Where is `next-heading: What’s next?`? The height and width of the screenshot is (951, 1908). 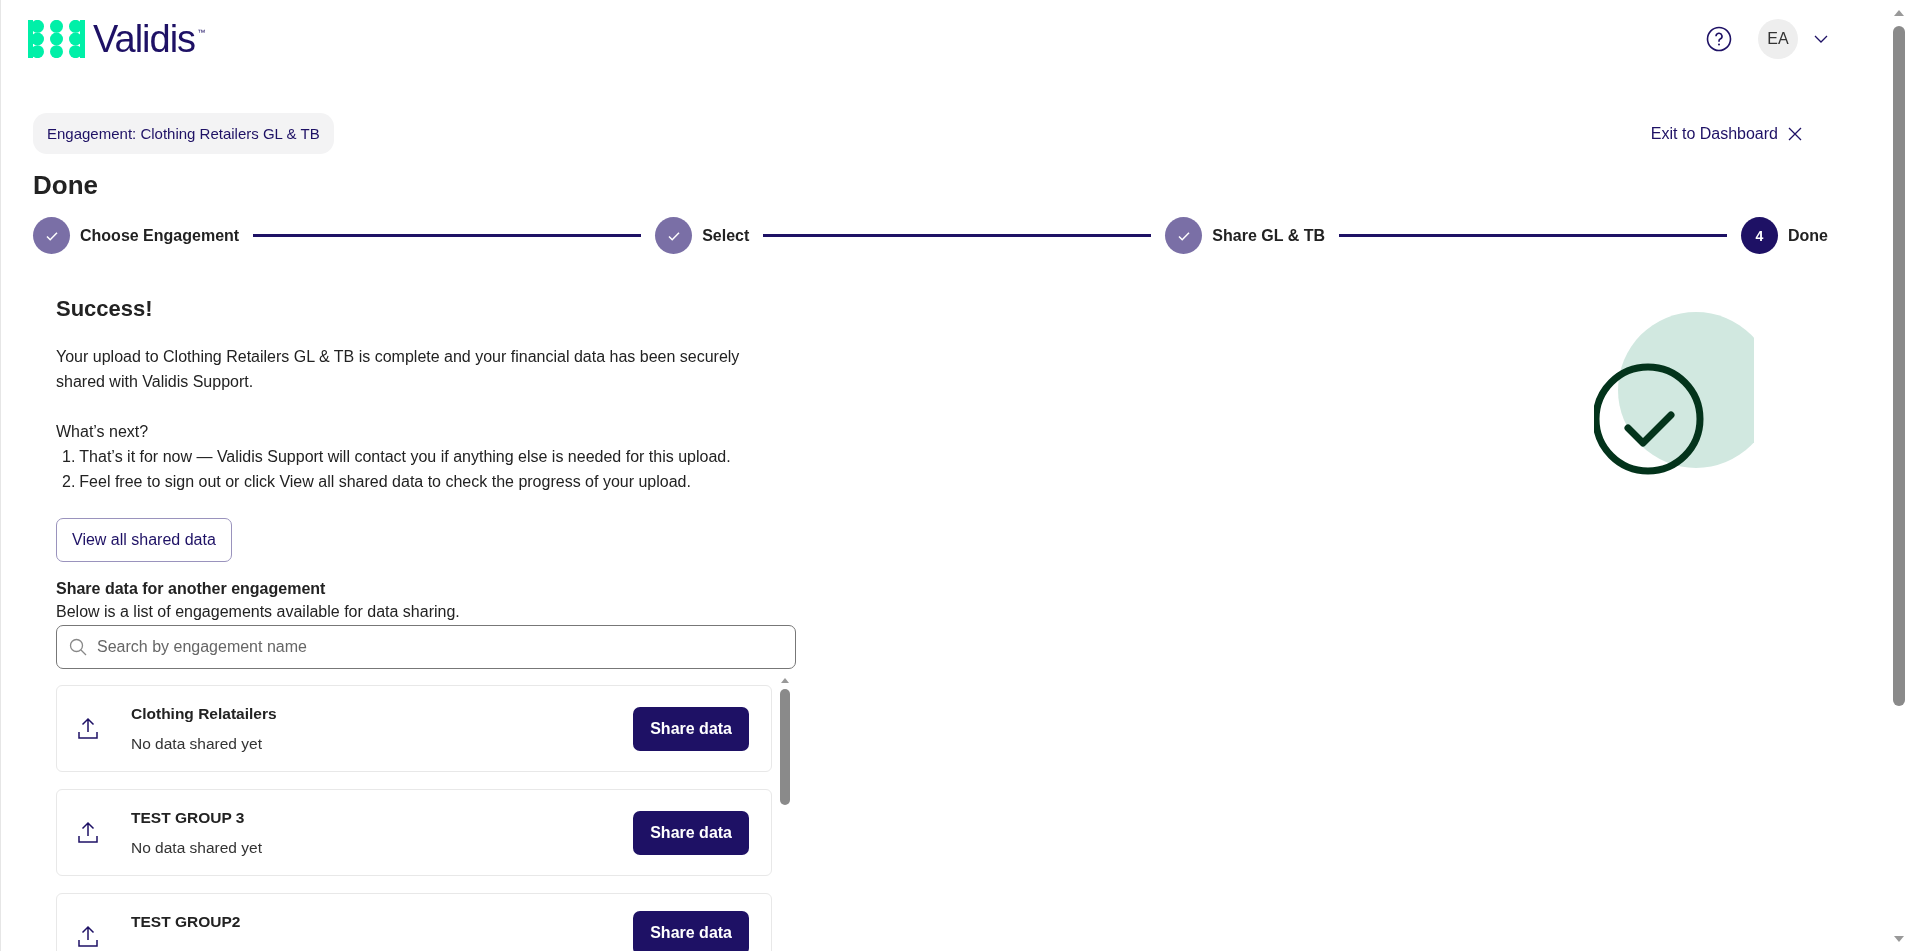
next-heading: What’s next? is located at coordinates (103, 432).